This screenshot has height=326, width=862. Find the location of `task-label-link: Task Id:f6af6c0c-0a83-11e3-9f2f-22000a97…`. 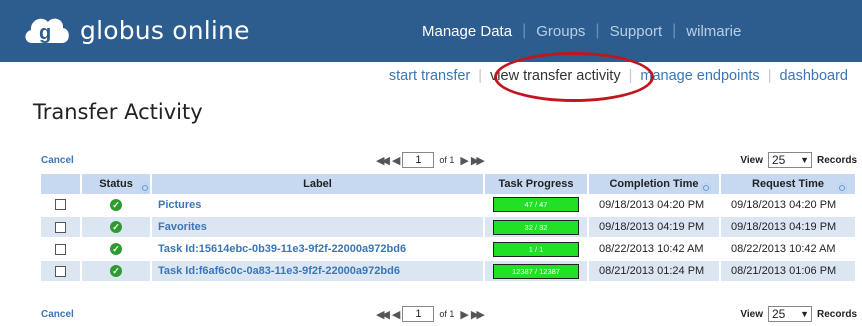

task-label-link: Task Id:f6af6c0c-0a83-11e3-9f2f-22000a97… is located at coordinates (318, 271).